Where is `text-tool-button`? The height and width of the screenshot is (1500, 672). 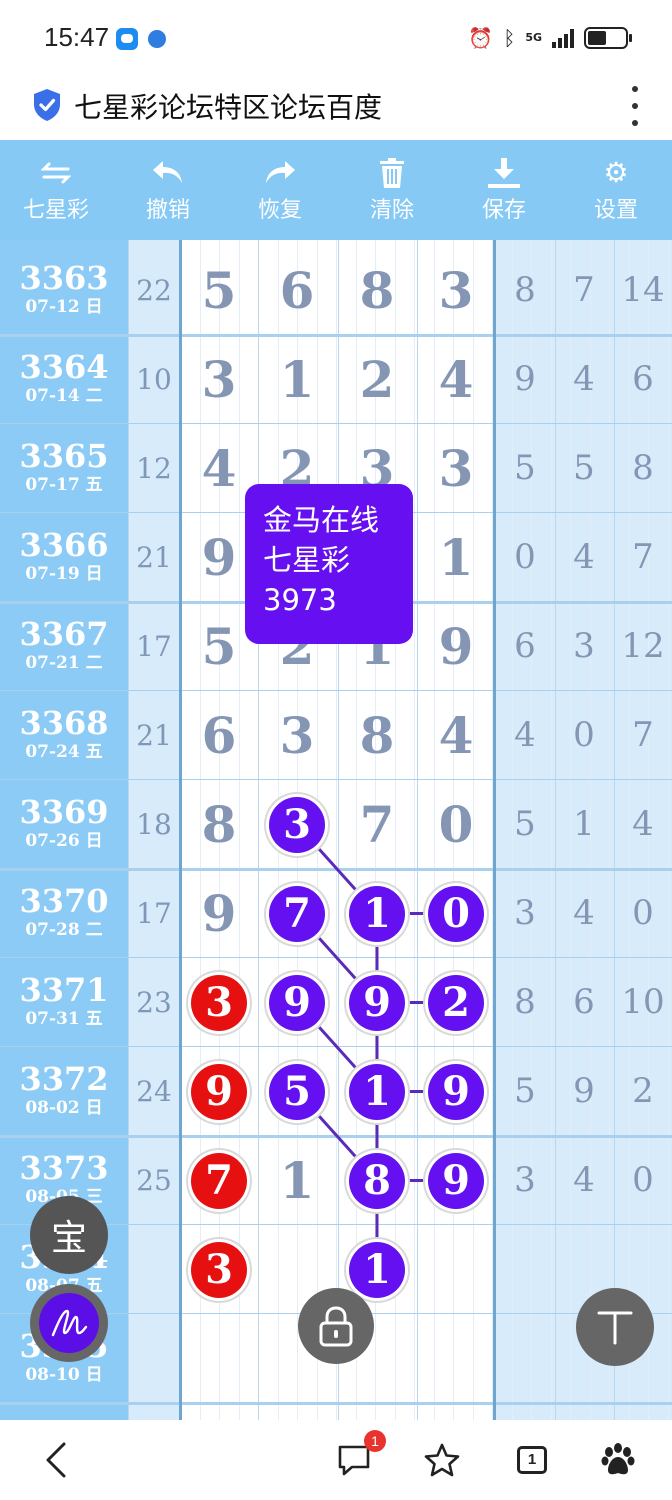
text-tool-button is located at coordinates (615, 1327).